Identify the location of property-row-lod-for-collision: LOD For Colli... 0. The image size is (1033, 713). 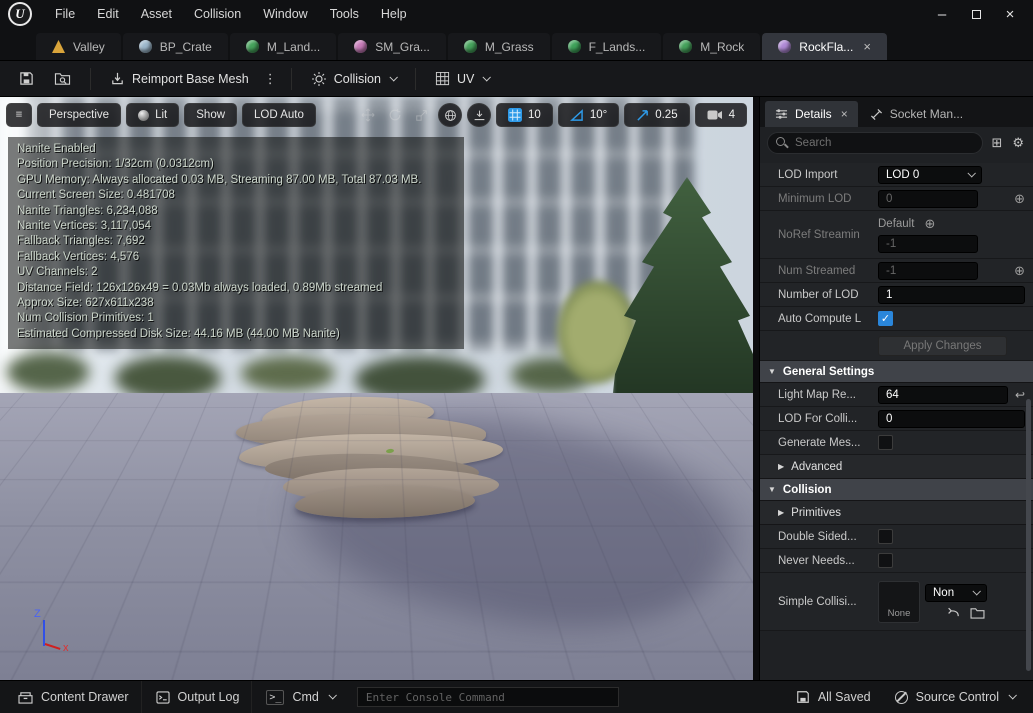
(896, 419).